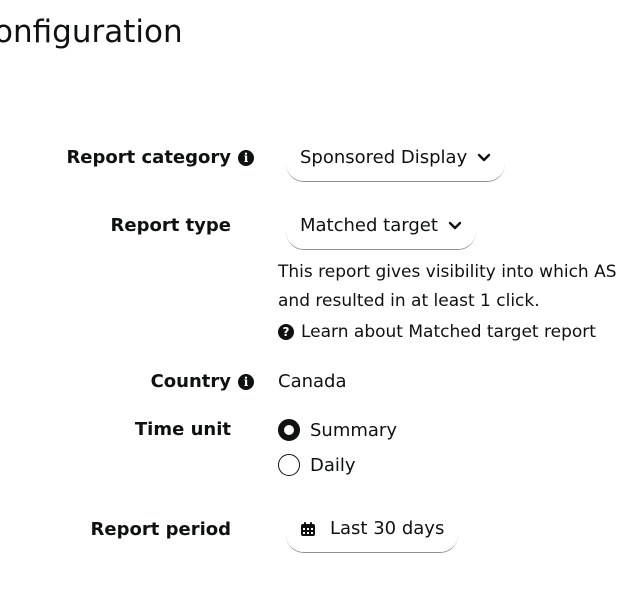 The height and width of the screenshot is (609, 626). I want to click on report-period-picker: Last 30 days, so click(372, 529).